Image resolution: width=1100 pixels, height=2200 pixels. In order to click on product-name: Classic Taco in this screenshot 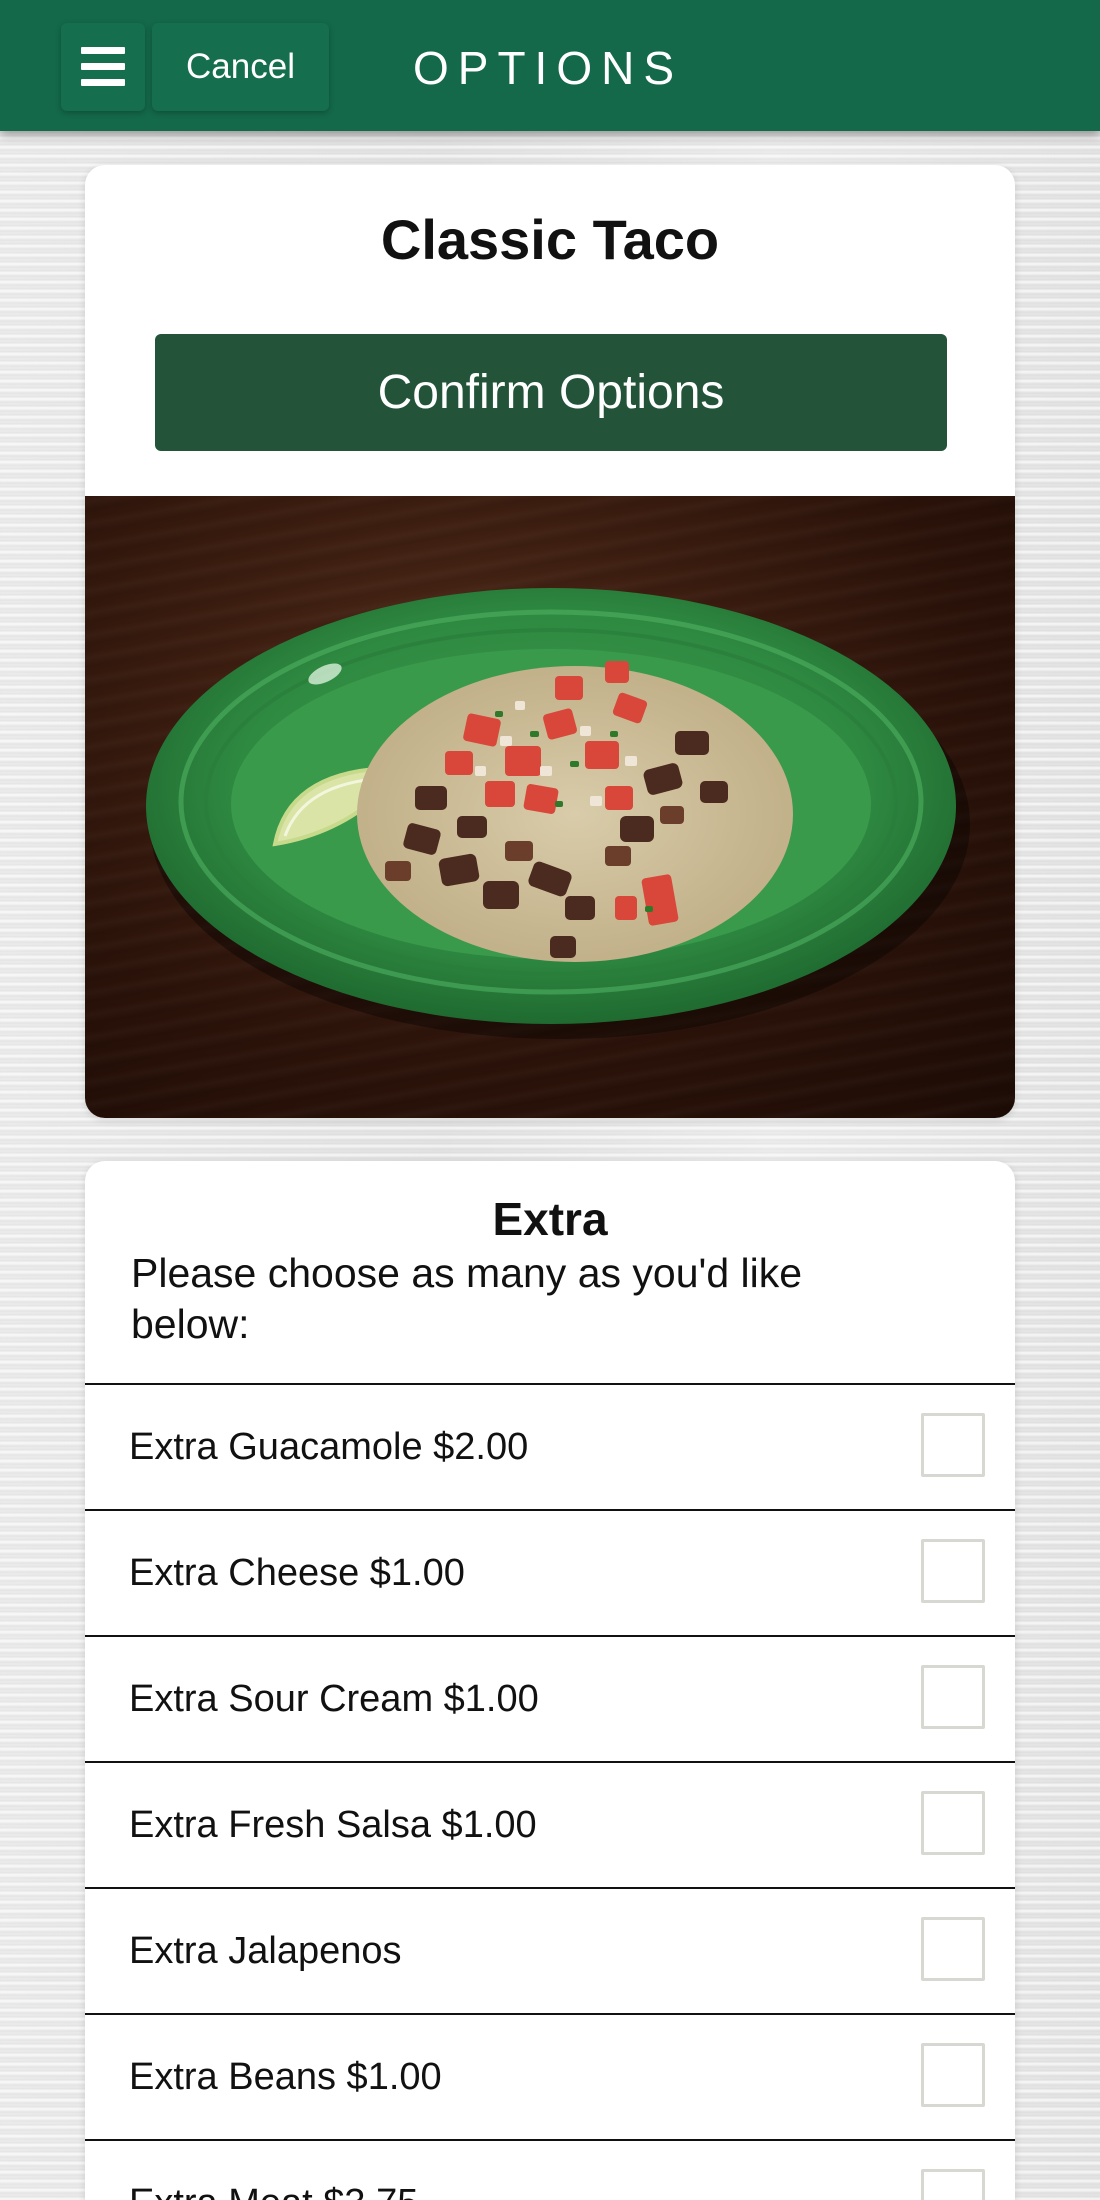, I will do `click(550, 239)`.